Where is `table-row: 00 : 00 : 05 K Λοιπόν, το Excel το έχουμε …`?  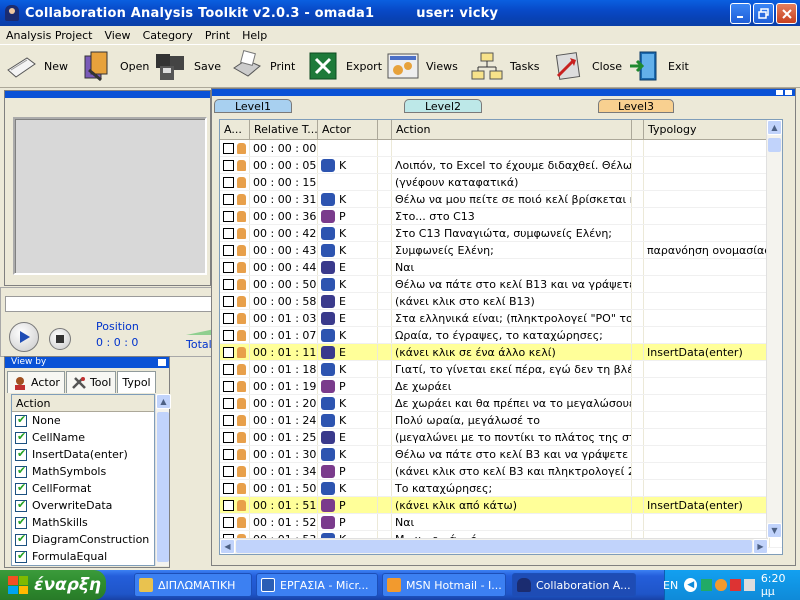
table-row: 00 : 00 : 05 K Λοιπόν, το Excel το έχουμε … is located at coordinates (501, 165).